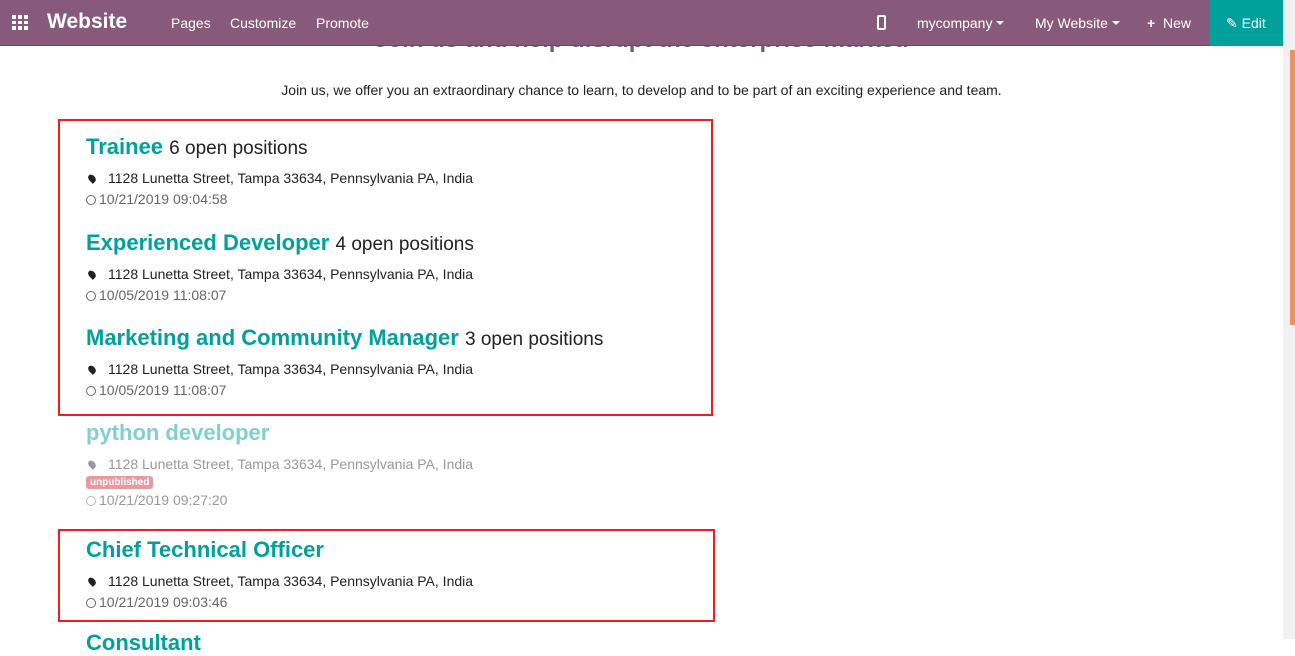  What do you see at coordinates (1151, 23) in the screenshot?
I see `plus-icon: +` at bounding box center [1151, 23].